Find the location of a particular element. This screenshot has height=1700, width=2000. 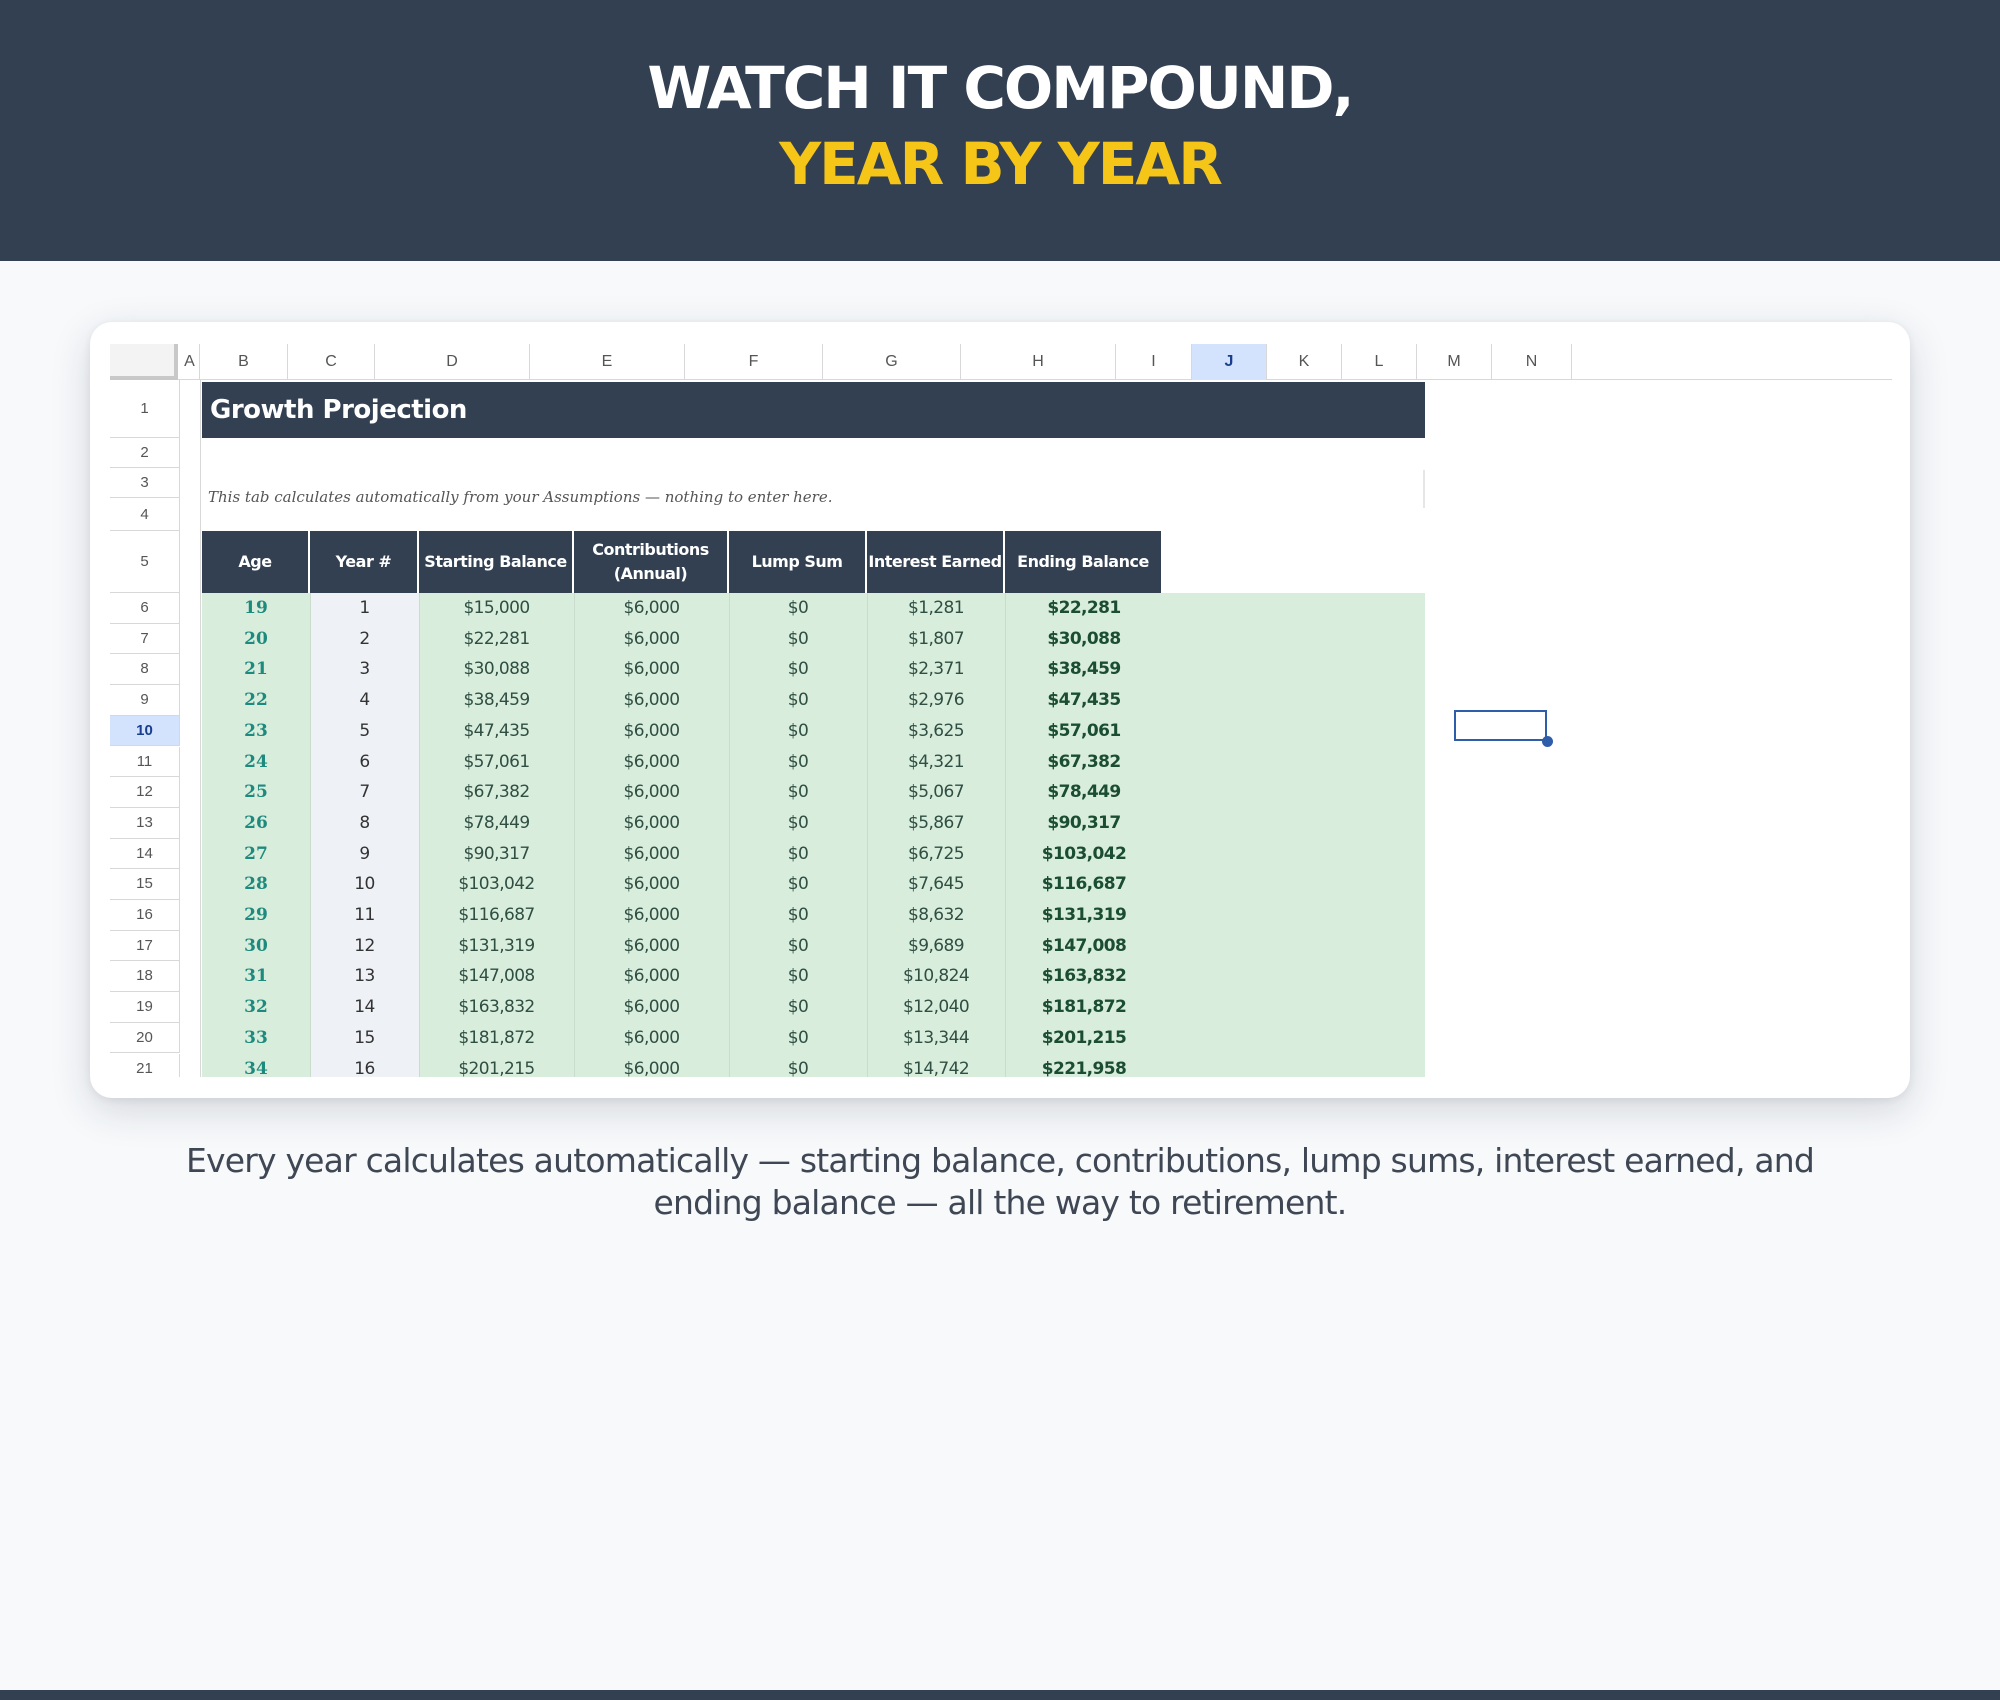

cell-starting-balance: $90,317 is located at coordinates (496, 854).